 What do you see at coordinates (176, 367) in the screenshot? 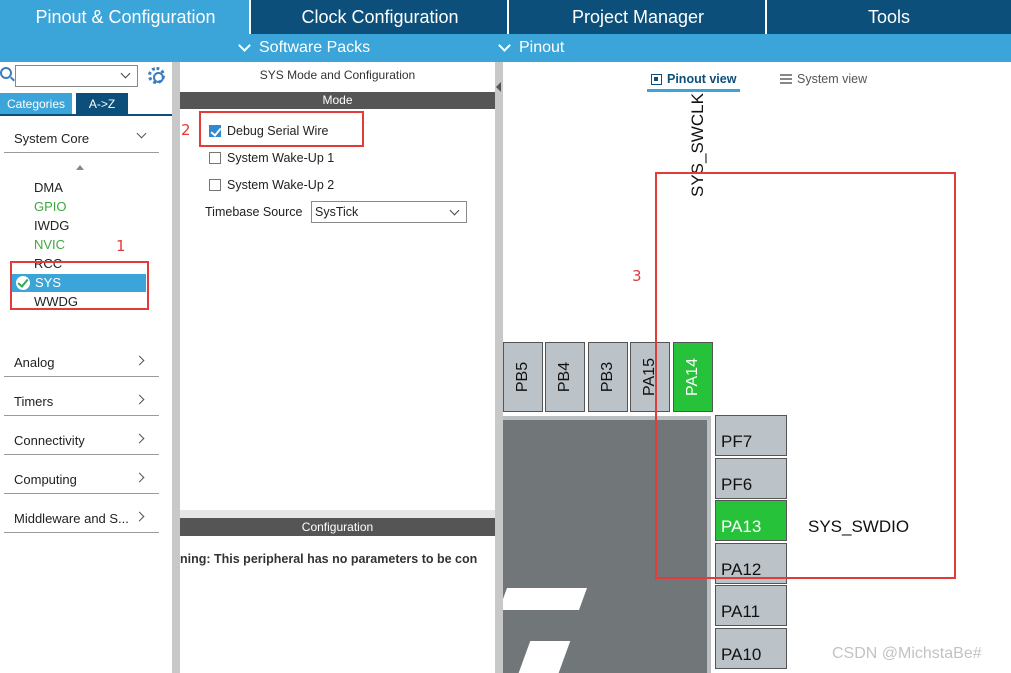
I see `left-scrollbar` at bounding box center [176, 367].